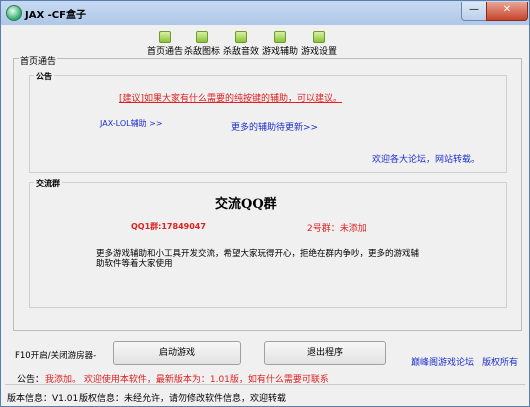 Image resolution: width=530 pixels, height=407 pixels. What do you see at coordinates (44, 76) in the screenshot?
I see `notice-group-title: 公告` at bounding box center [44, 76].